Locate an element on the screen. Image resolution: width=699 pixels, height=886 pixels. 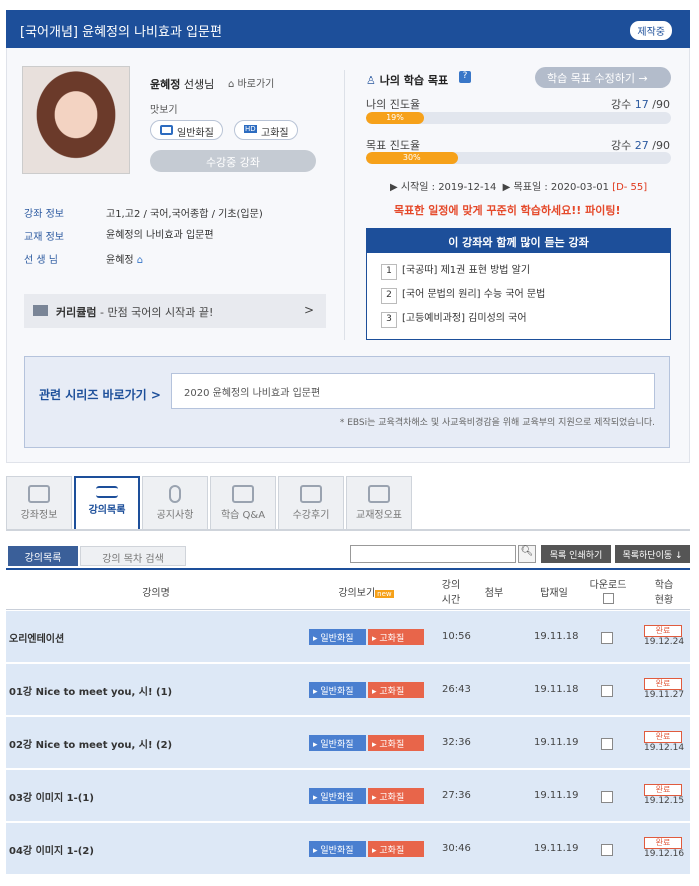
lecture-info-label: 강좌 정보 is located at coordinates (44, 214).